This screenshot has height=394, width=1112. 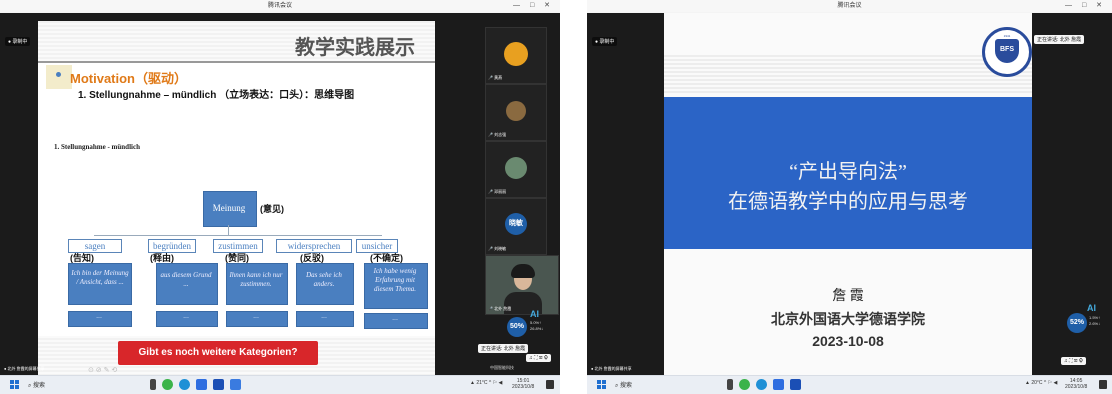 What do you see at coordinates (97, 147) in the screenshot?
I see `slide-subheading: 1. Stellungnahme - mündlich` at bounding box center [97, 147].